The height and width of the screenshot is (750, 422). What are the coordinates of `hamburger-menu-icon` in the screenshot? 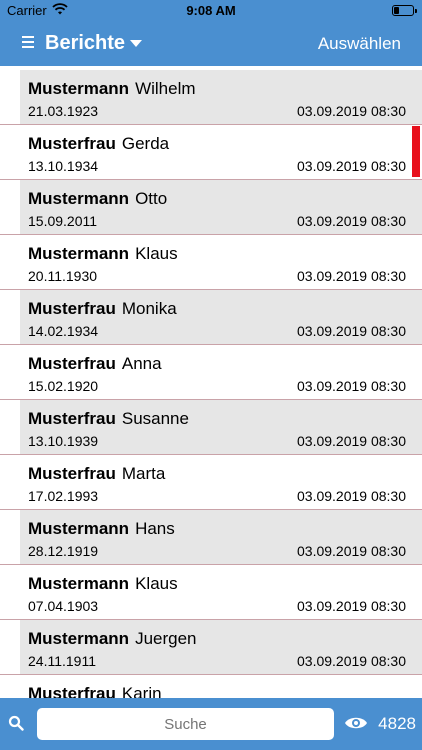 It's located at (28, 42).